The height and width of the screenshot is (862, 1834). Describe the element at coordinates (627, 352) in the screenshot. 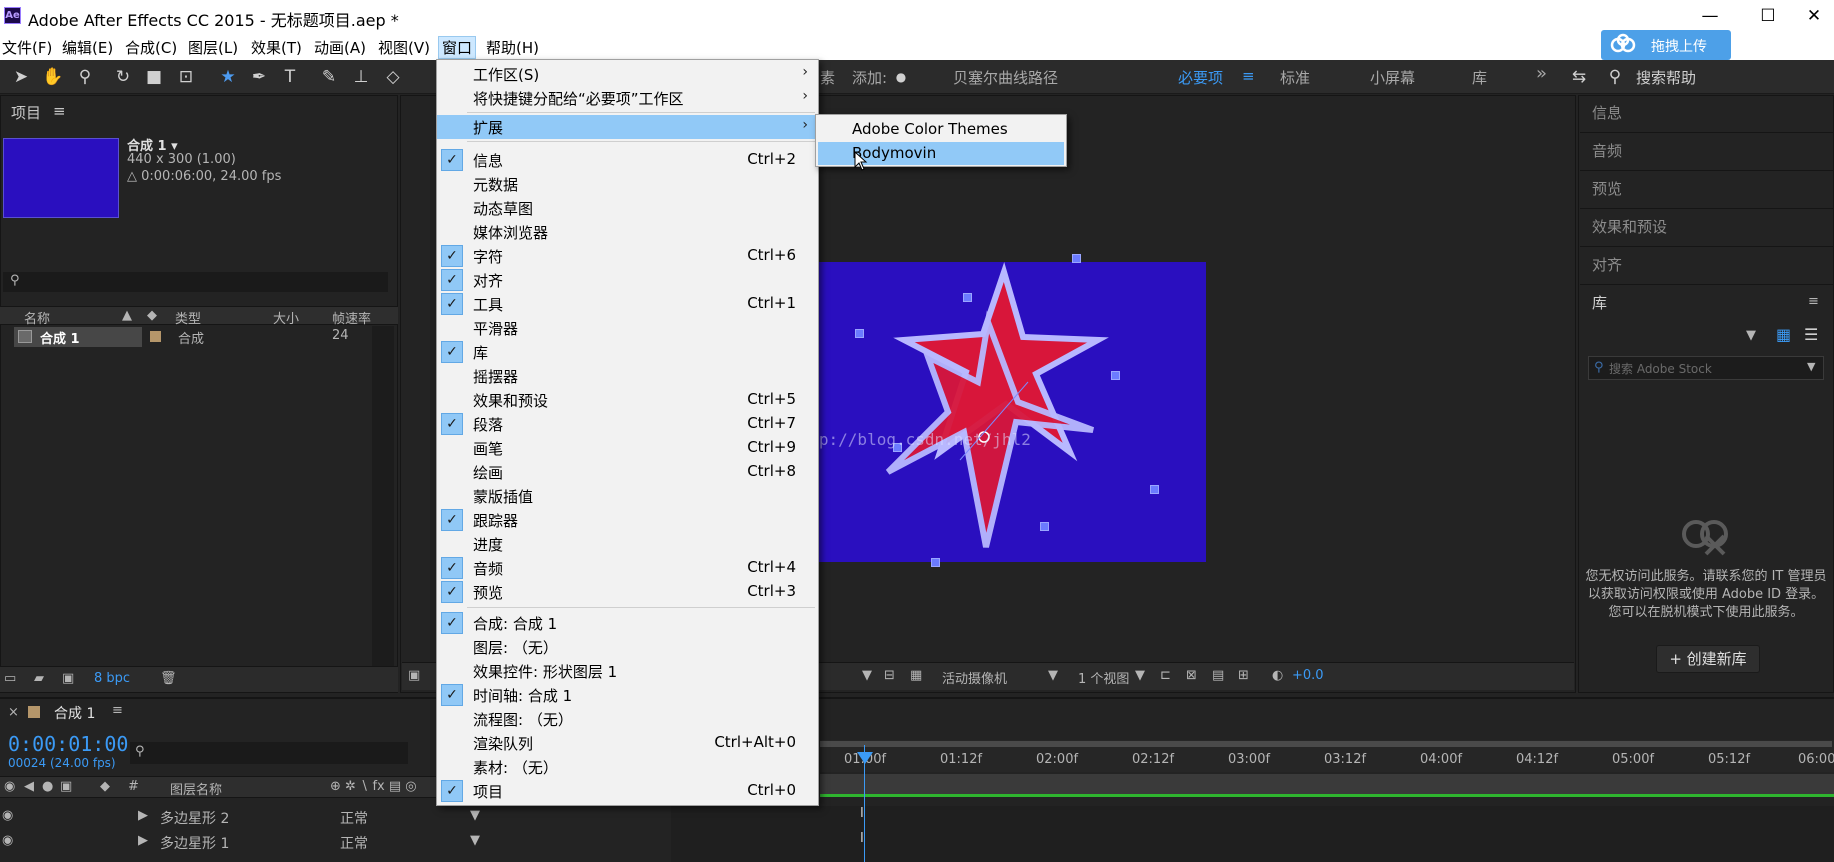

I see `menu-item-library: ✓ 库` at that location.